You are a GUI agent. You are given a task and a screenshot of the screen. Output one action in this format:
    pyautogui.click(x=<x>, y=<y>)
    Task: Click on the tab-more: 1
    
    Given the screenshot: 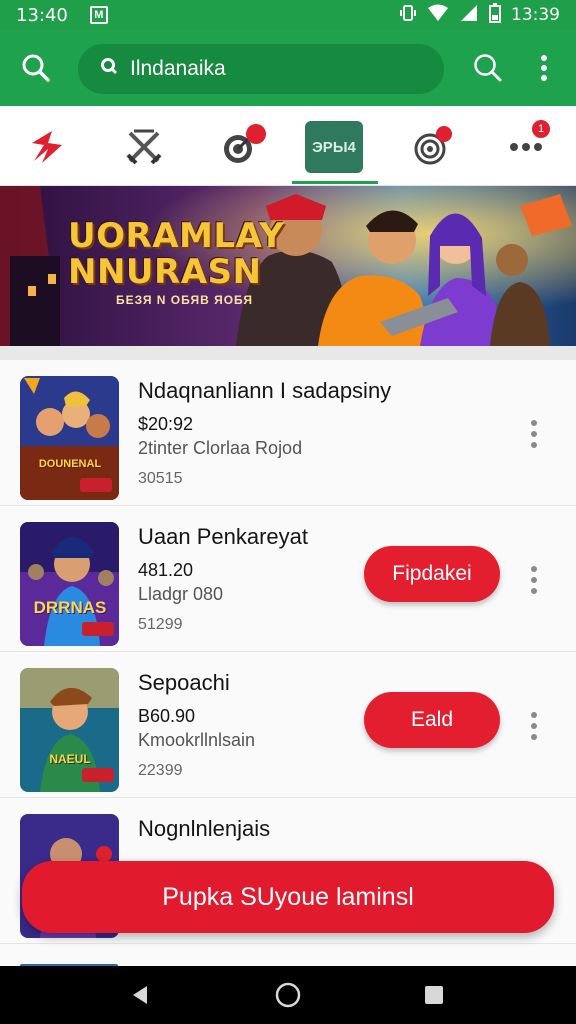 What is the action you would take?
    pyautogui.click(x=526, y=147)
    